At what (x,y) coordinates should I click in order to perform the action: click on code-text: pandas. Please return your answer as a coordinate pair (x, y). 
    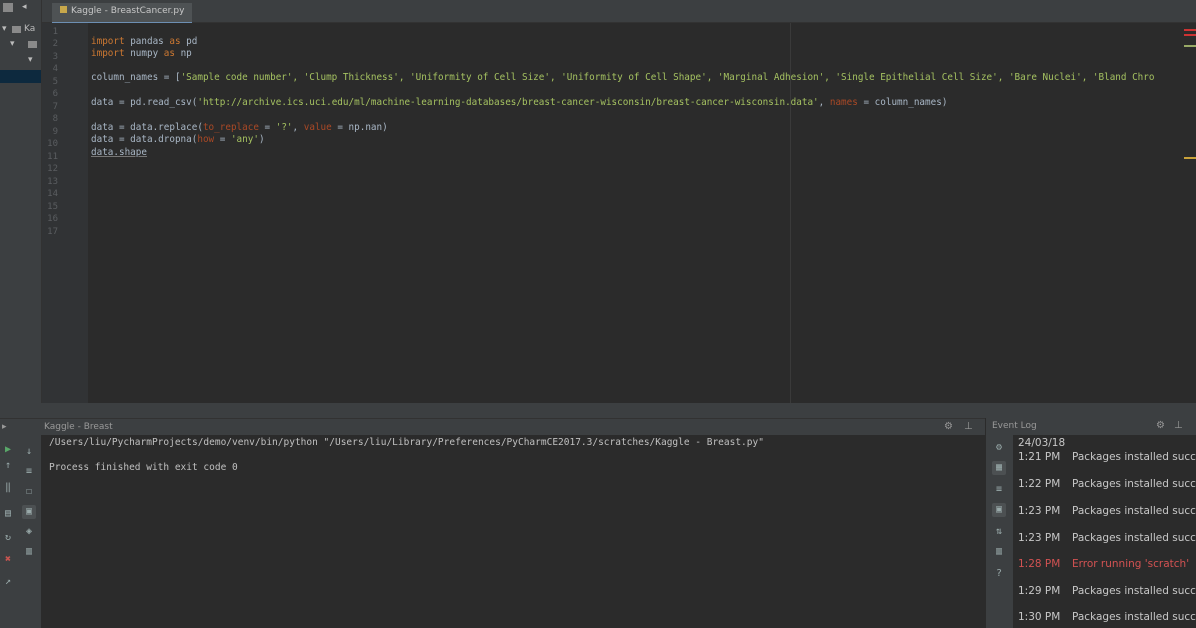
    Looking at the image, I should click on (147, 41).